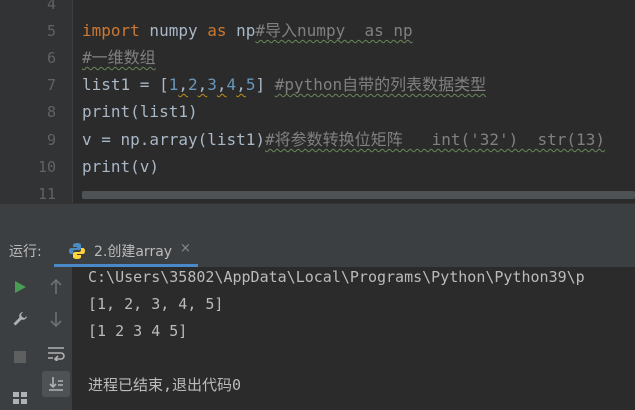 The height and width of the screenshot is (410, 635). I want to click on code-text: list1 = [, so click(125, 84).